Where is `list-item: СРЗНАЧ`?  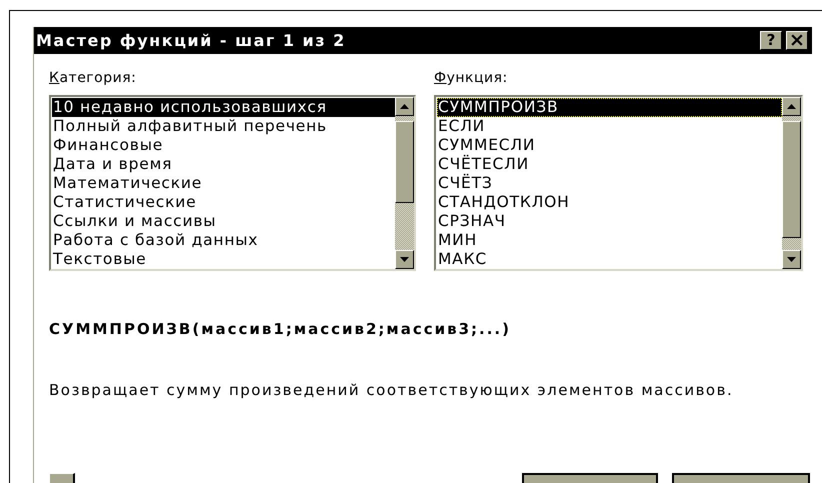 list-item: СРЗНАЧ is located at coordinates (609, 221).